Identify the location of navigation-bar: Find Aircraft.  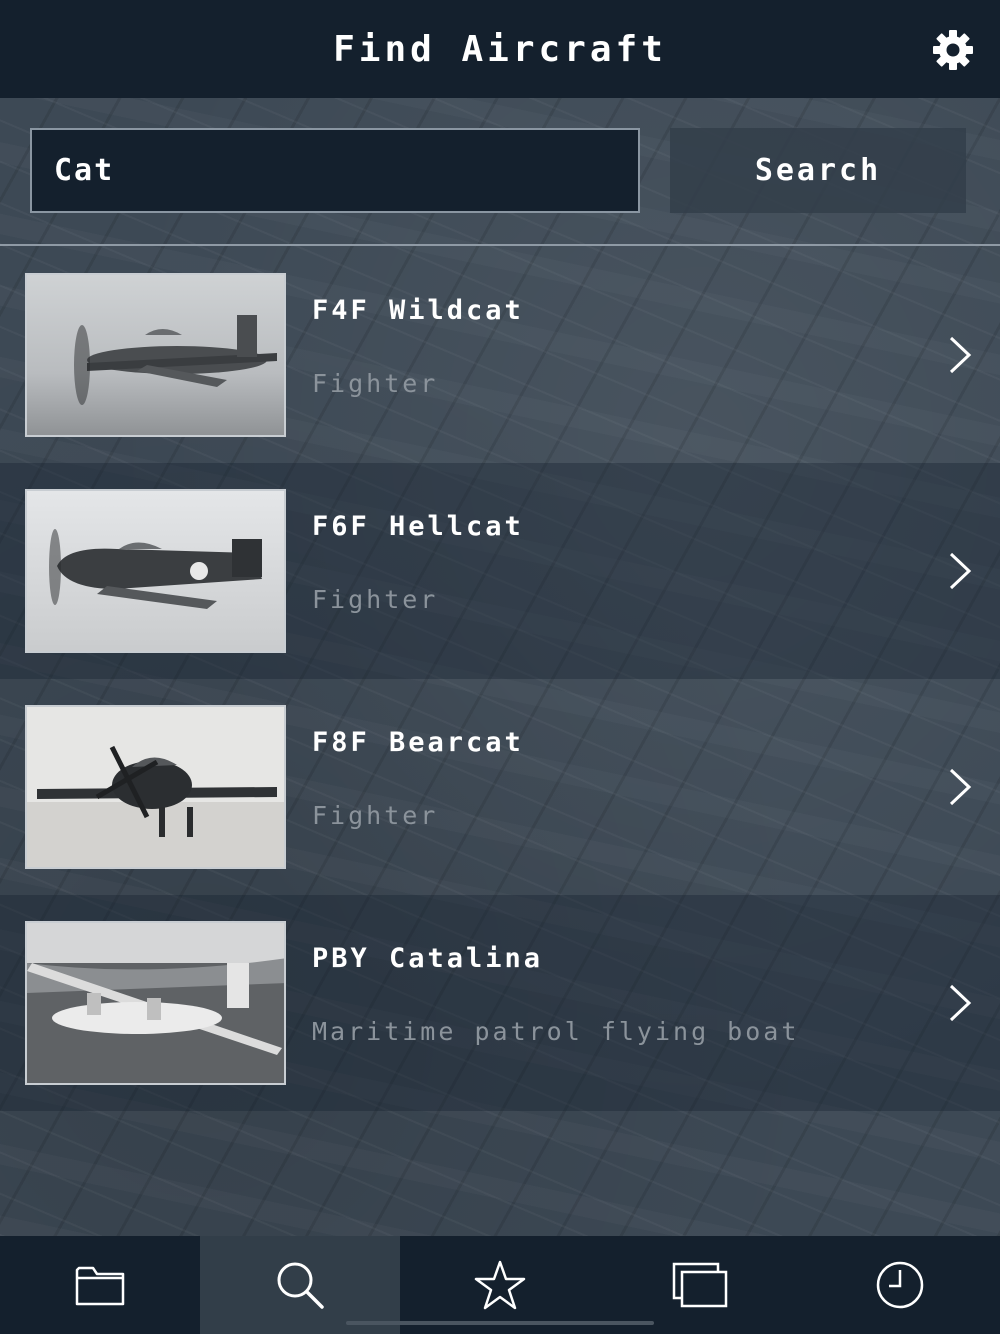
(500, 49).